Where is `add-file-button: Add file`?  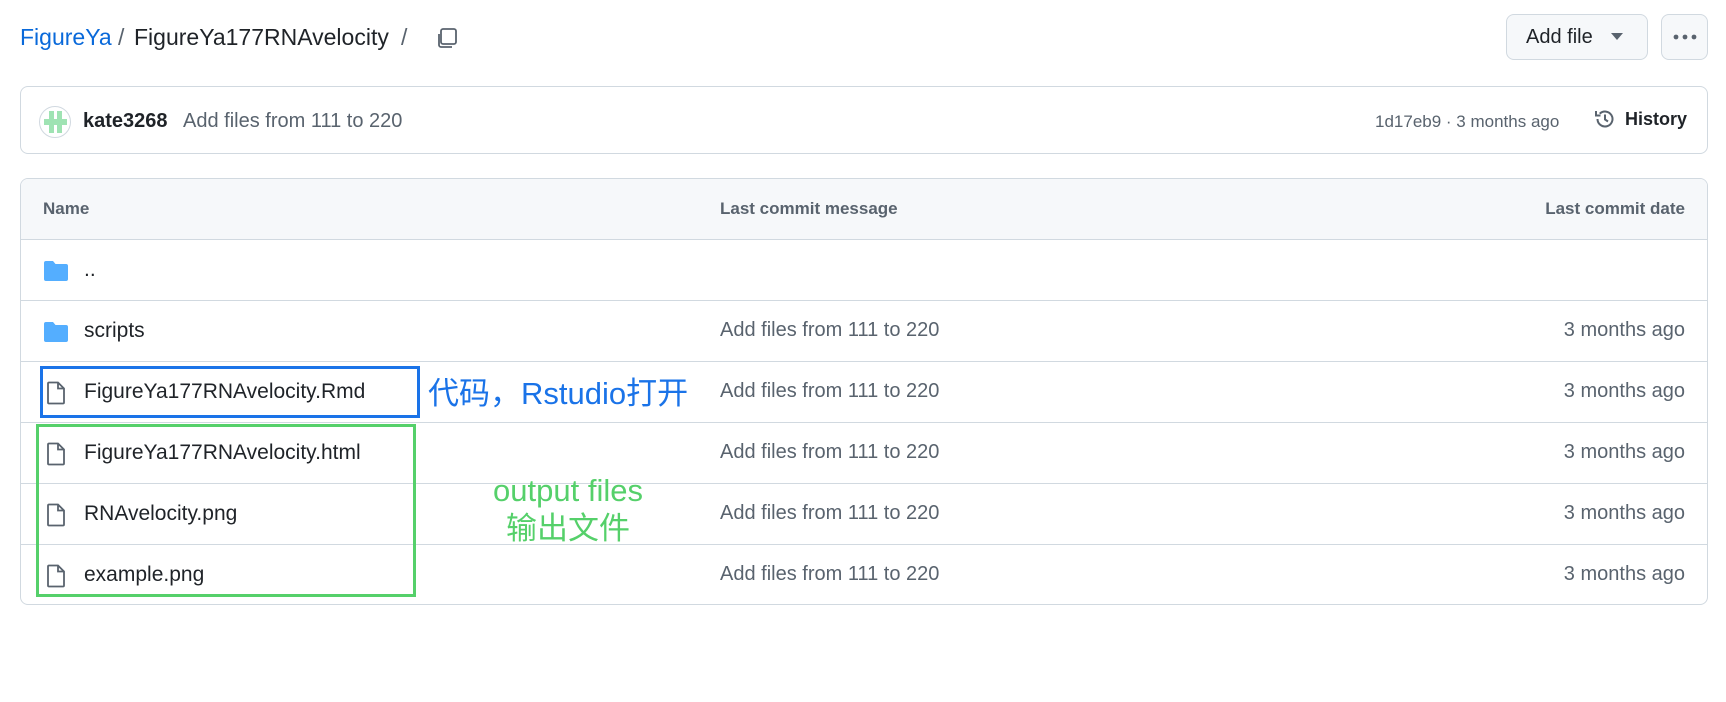 add-file-button: Add file is located at coordinates (1577, 37).